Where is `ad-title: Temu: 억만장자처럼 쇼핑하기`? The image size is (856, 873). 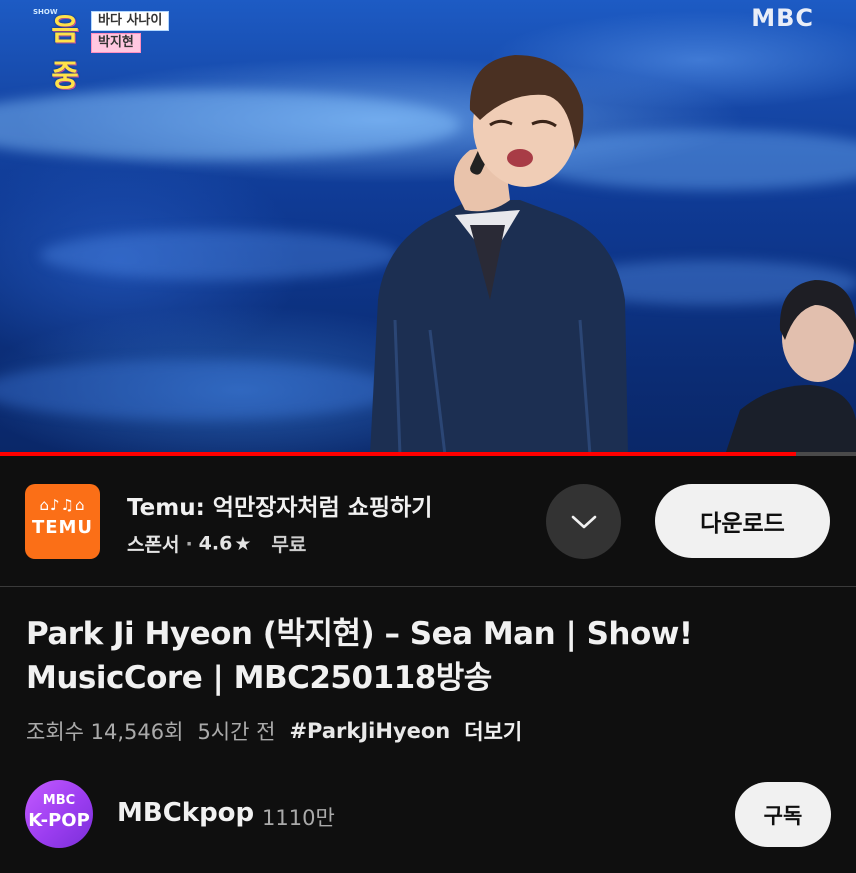
ad-title: Temu: 억만장자처럼 쇼핑하기 is located at coordinates (279, 505).